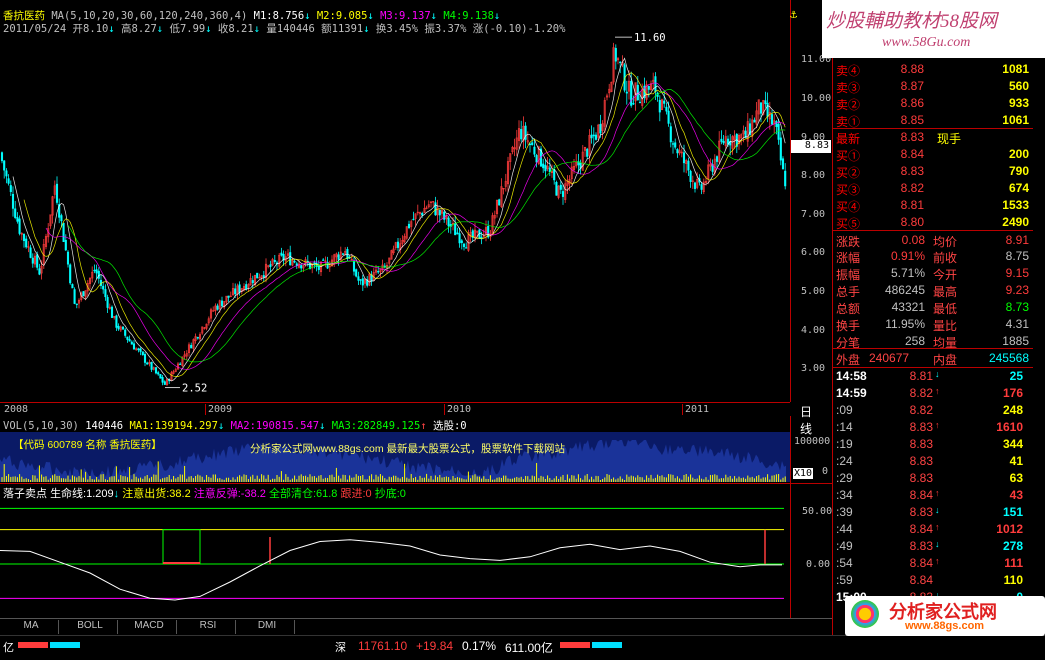  What do you see at coordinates (793, 14) in the screenshot?
I see `anchor-icon: ⚓` at bounding box center [793, 14].